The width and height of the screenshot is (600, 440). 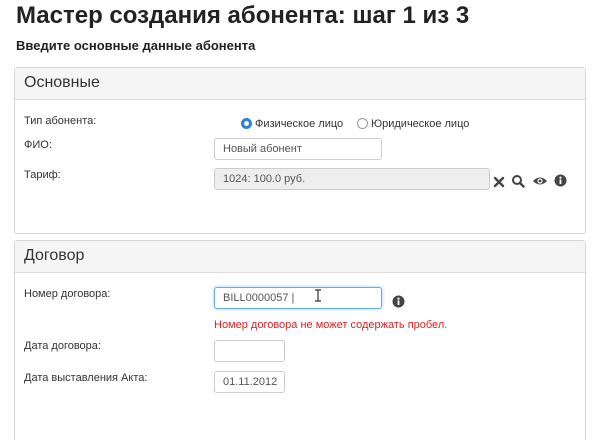 I want to click on fio-input: Новый абонент, so click(x=298, y=149).